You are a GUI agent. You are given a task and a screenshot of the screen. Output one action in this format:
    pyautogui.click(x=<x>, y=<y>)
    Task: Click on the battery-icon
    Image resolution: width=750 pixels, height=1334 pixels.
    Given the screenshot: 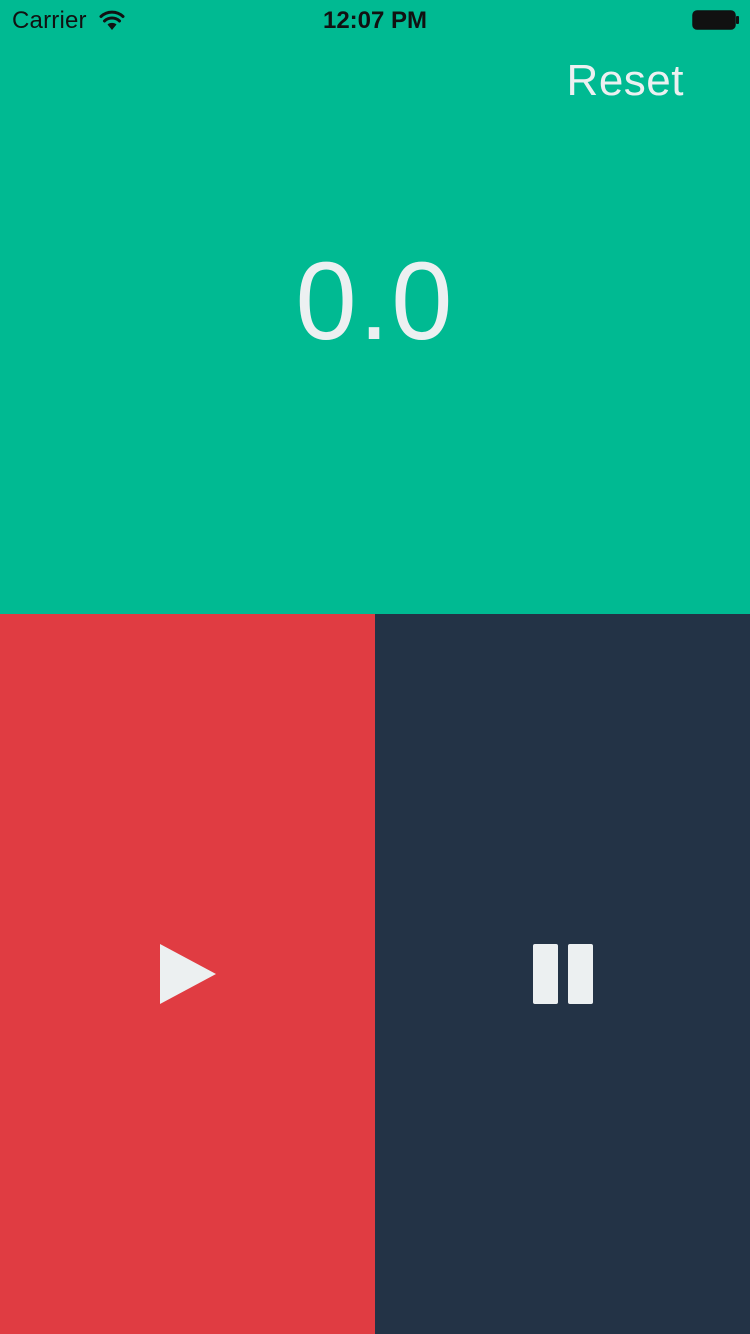 What is the action you would take?
    pyautogui.click(x=715, y=20)
    